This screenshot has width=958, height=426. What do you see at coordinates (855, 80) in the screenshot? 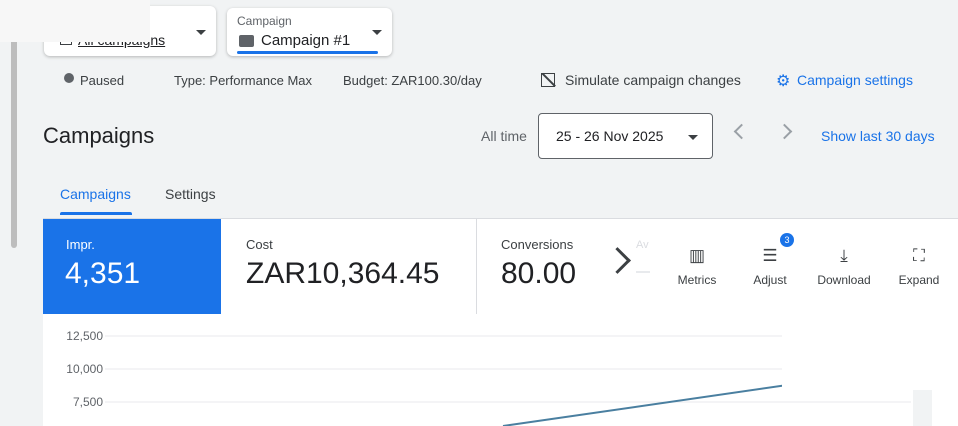
I see `campaign-settings-link: Campaign settings` at bounding box center [855, 80].